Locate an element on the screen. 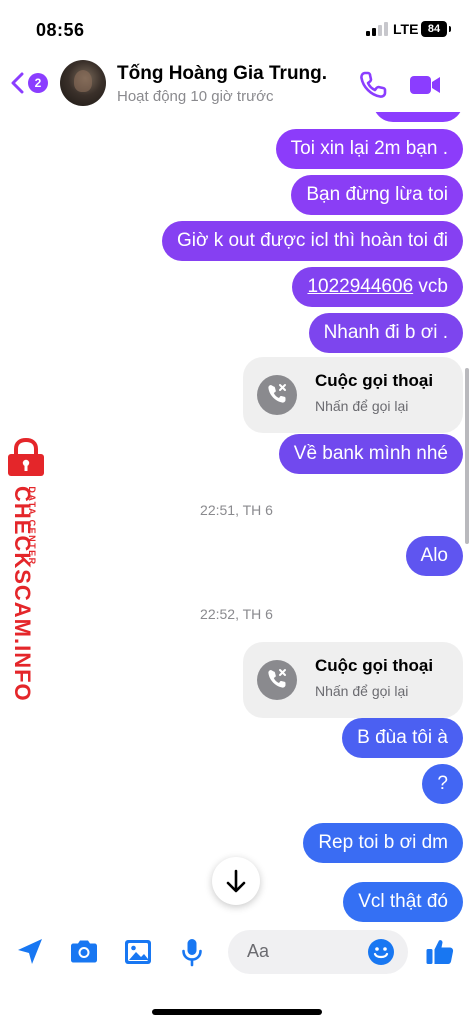 This screenshot has width=473, height=1024. watermark-title: CHECKSCAM.INFO is located at coordinates (22, 594).